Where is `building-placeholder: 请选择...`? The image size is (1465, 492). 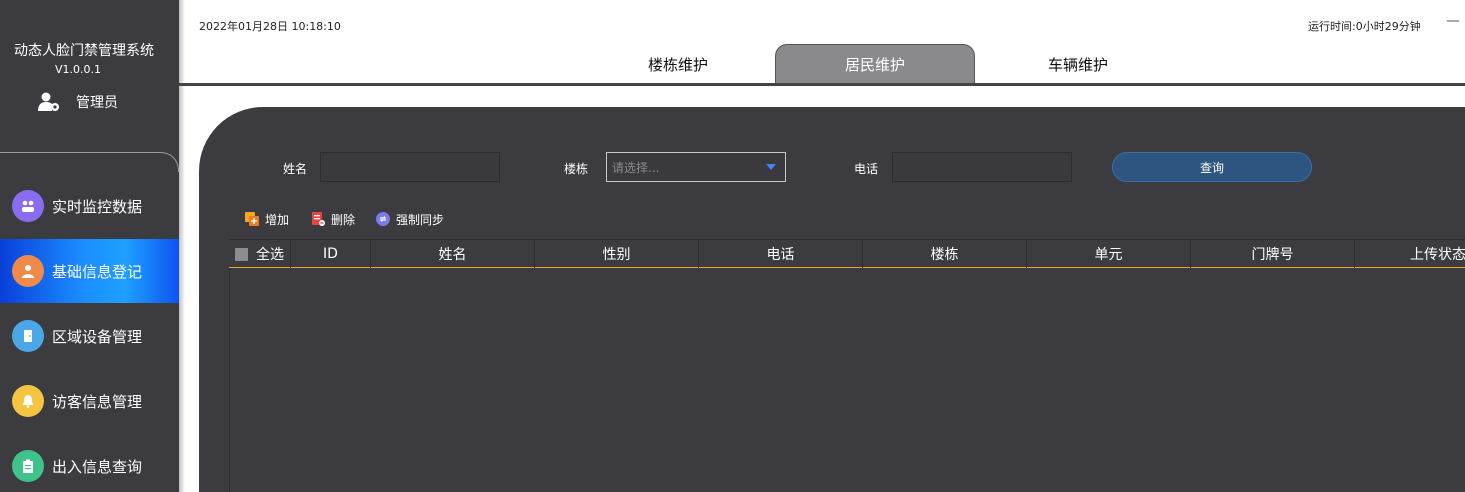 building-placeholder: 请选择... is located at coordinates (636, 167).